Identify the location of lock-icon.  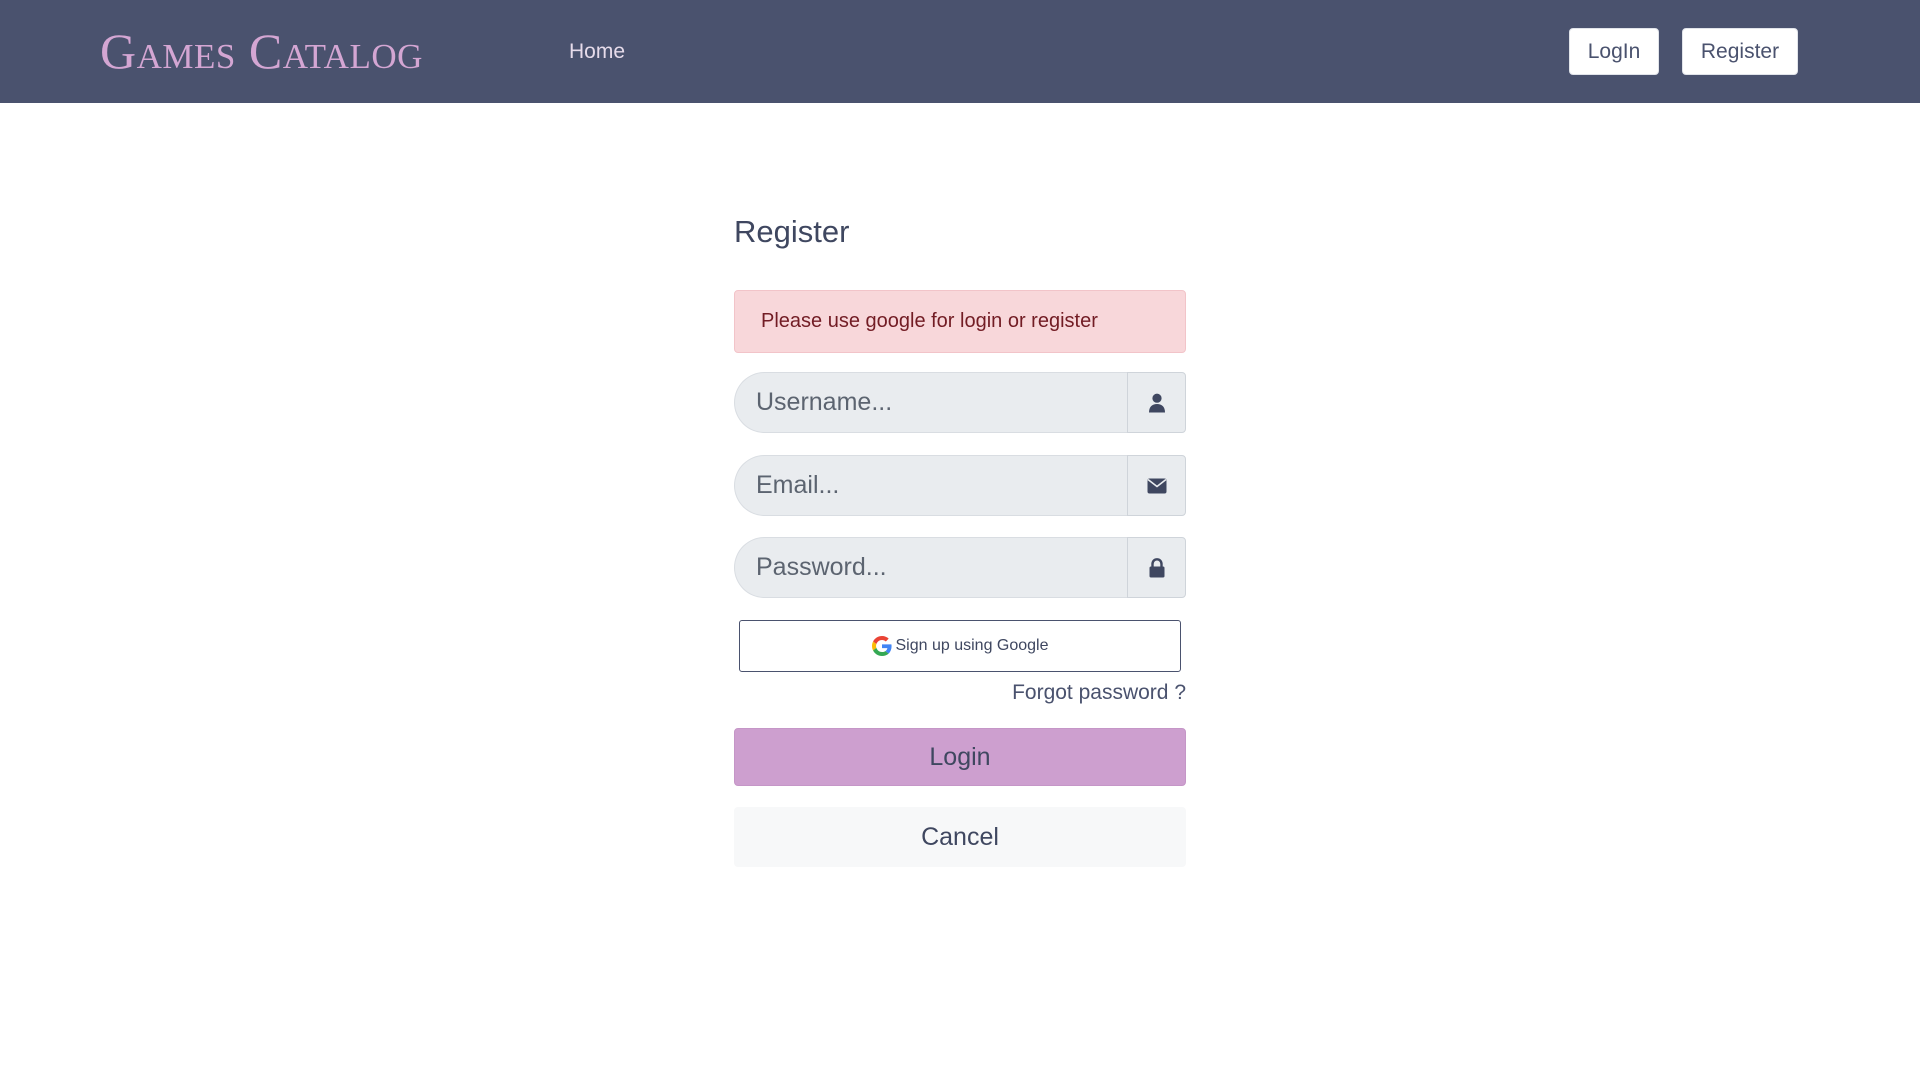
(1156, 567).